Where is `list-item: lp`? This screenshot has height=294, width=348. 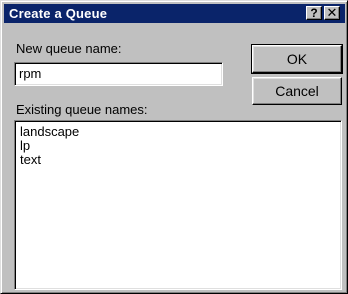 list-item: lp is located at coordinates (180, 146).